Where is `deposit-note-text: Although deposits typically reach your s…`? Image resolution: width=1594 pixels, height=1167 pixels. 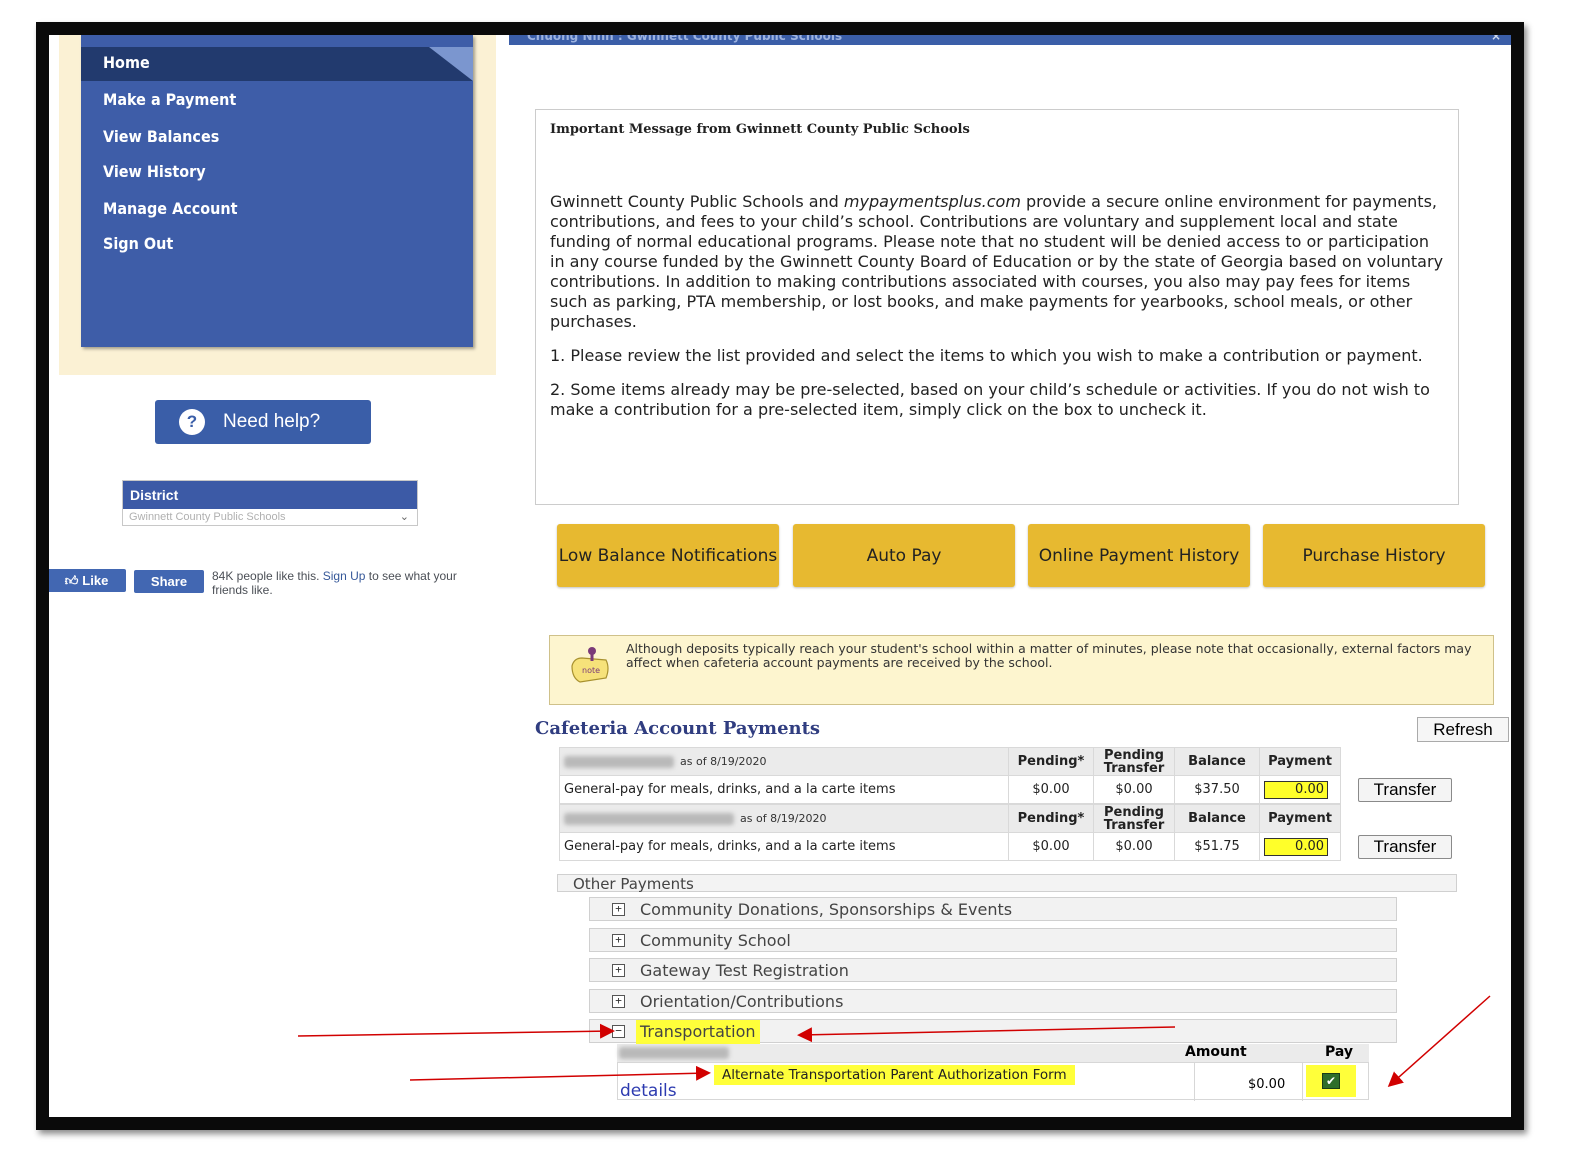 deposit-note-text: Although deposits typically reach your s… is located at coordinates (1049, 655).